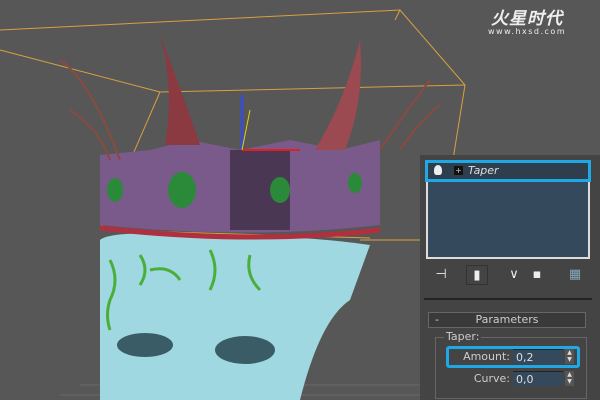  Describe the element at coordinates (512, 379) in the screenshot. I see `curve-row: Curve: 0,0 ▲ ▼` at that location.